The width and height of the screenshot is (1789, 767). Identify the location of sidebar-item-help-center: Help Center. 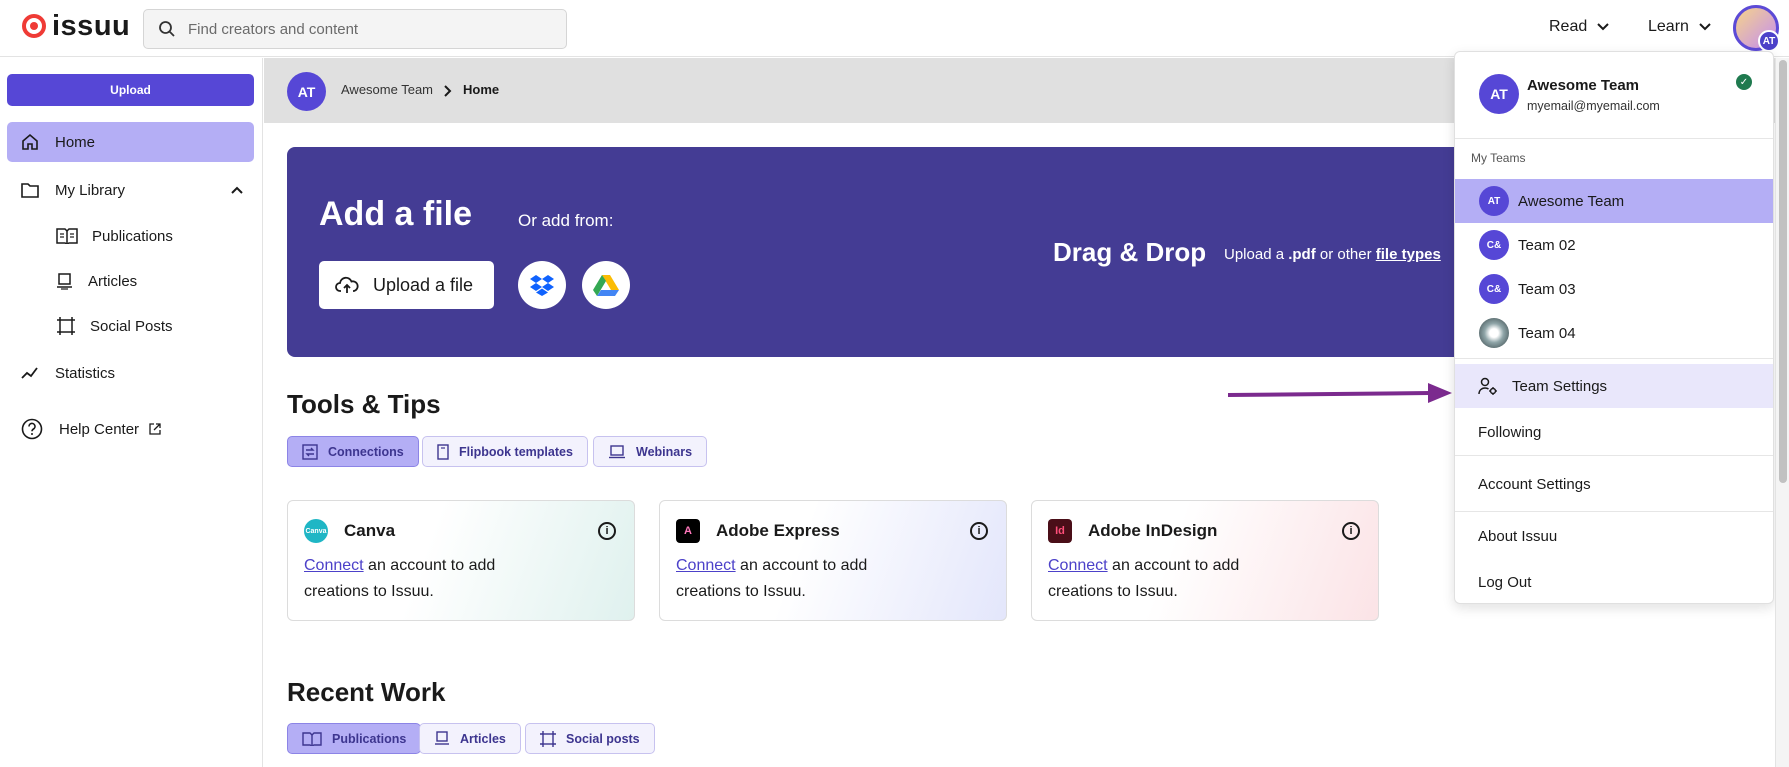
(130, 429).